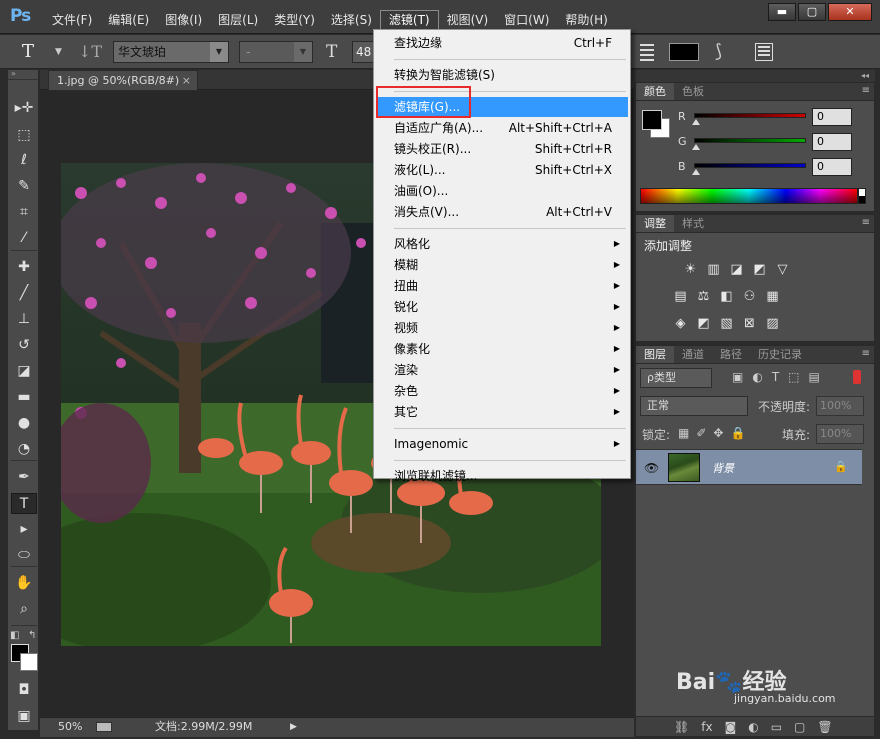 This screenshot has width=880, height=739. What do you see at coordinates (731, 726) in the screenshot?
I see `layers-footer-icon-2: ◙` at bounding box center [731, 726].